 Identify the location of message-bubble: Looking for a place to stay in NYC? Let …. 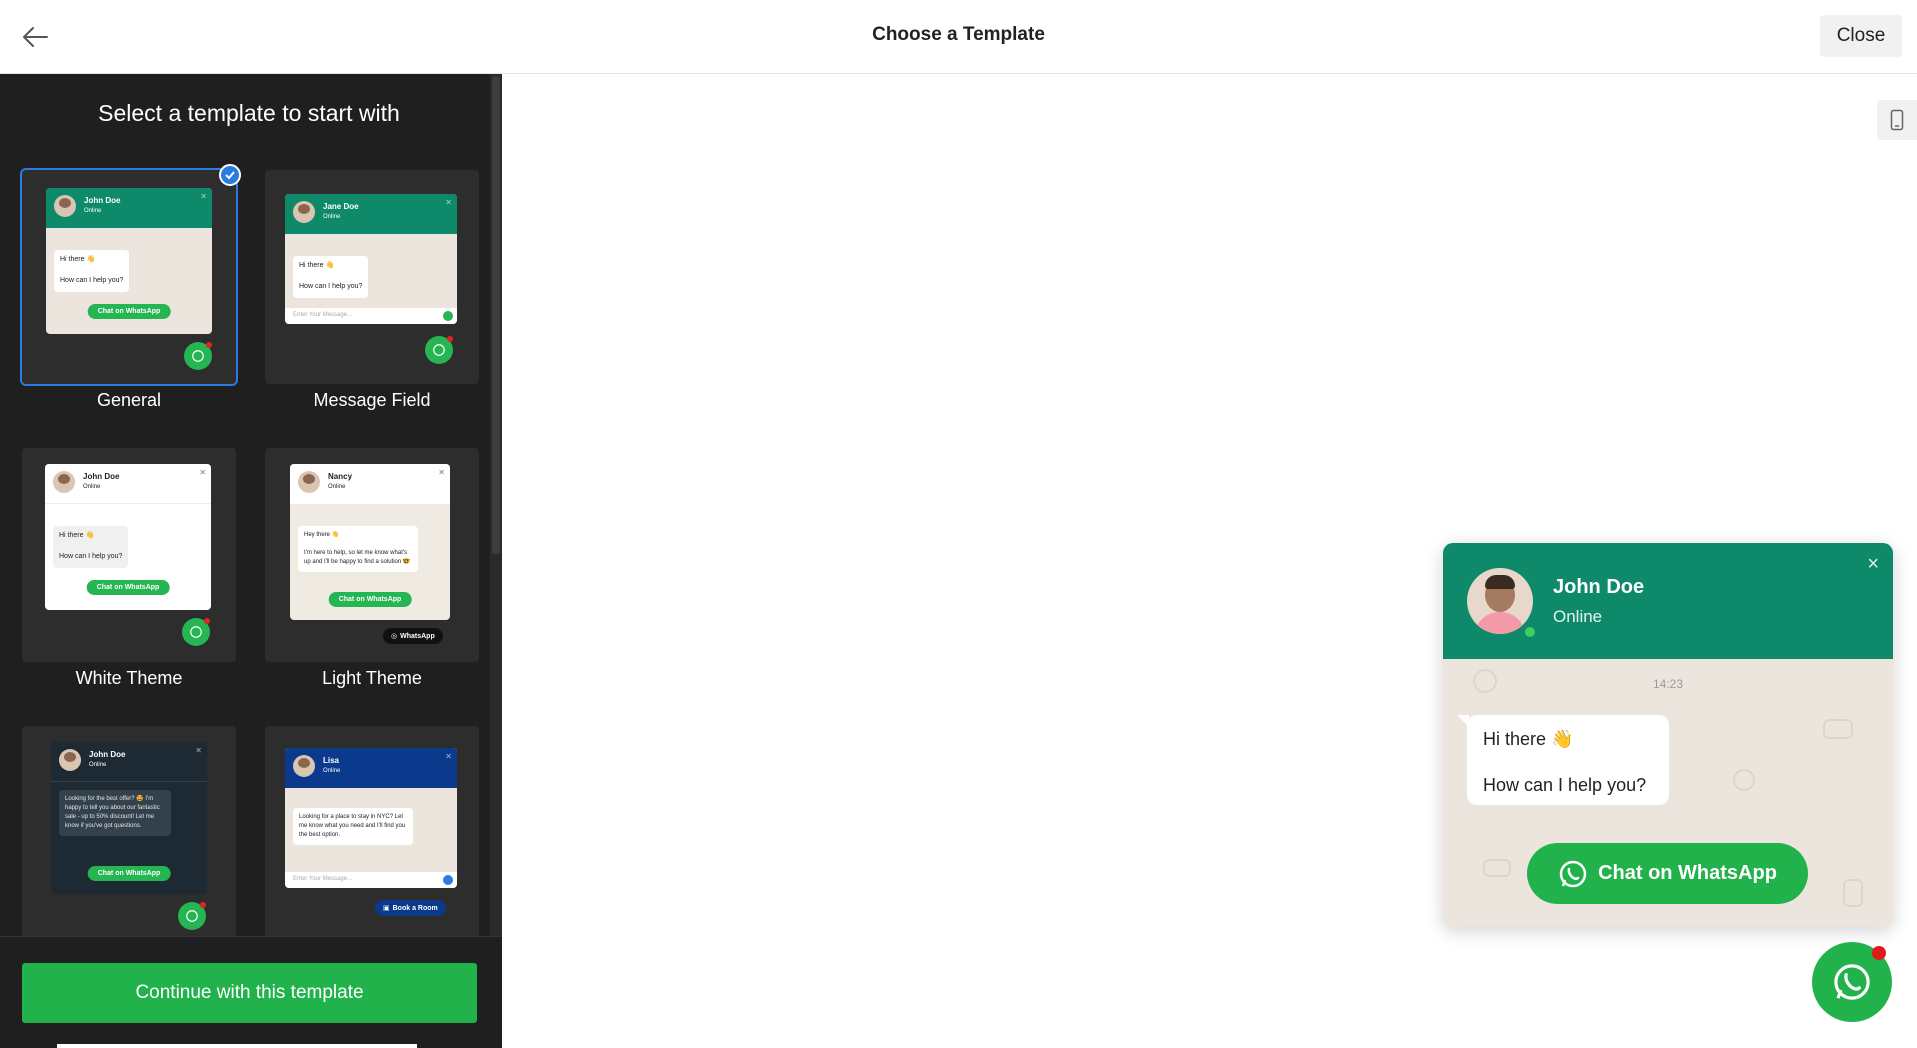
(353, 826).